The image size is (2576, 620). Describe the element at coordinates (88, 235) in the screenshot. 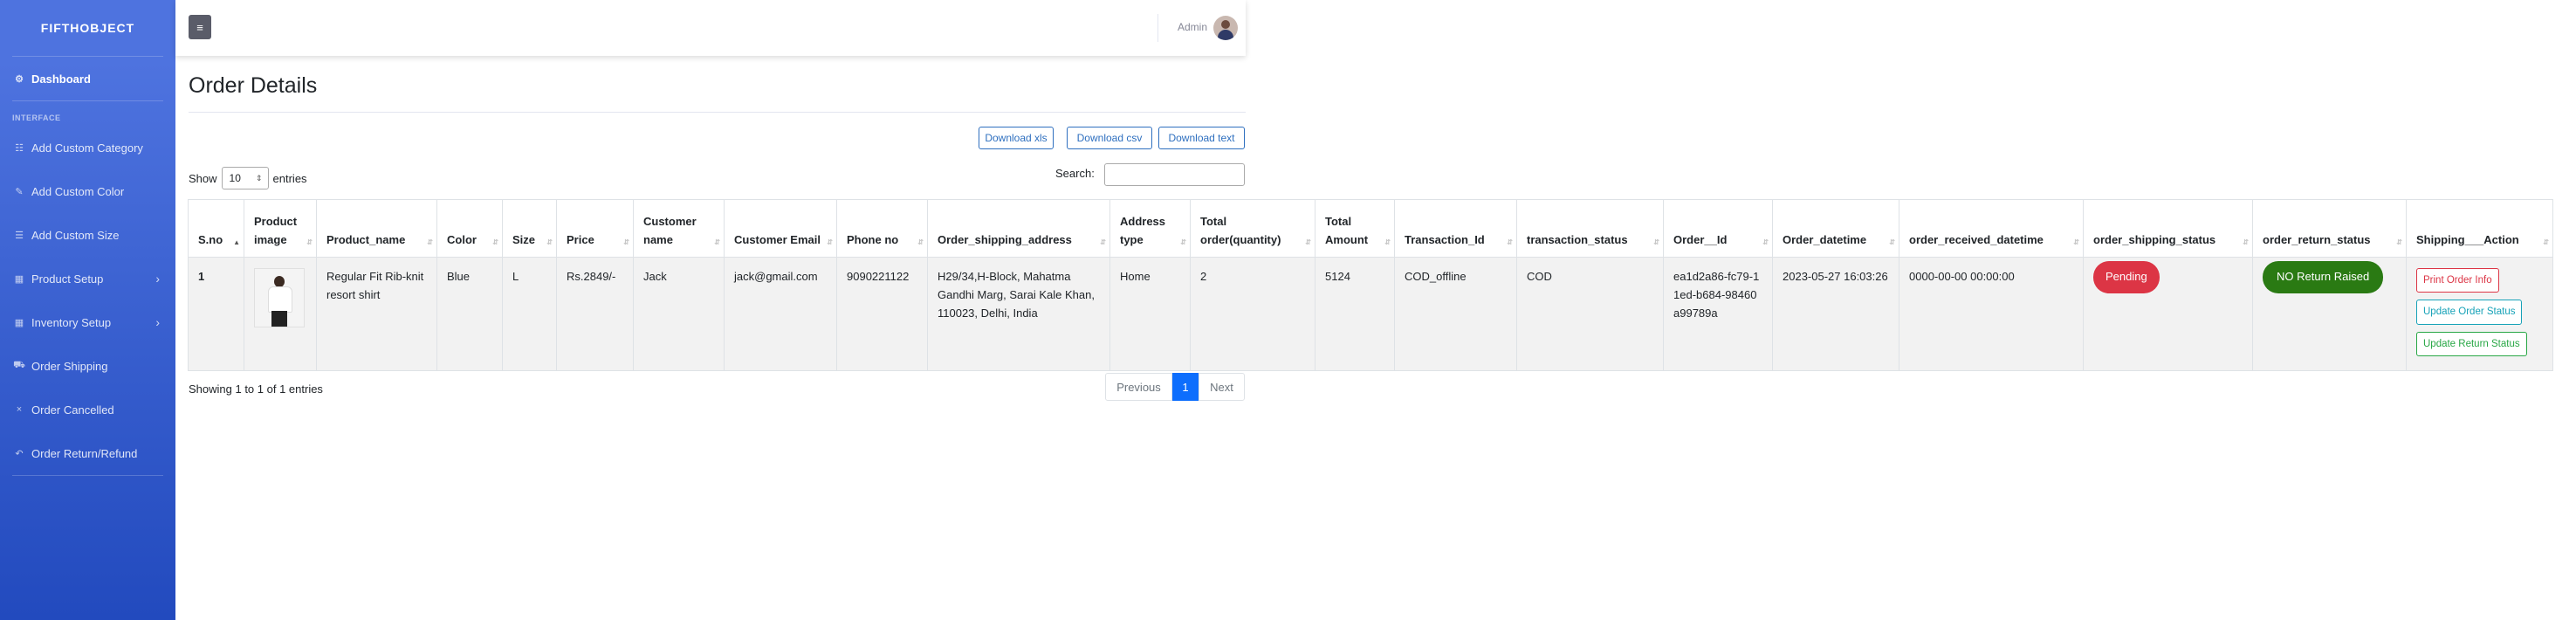

I see `sidebar-item-add-custom-size: ☰ Add Custom Size` at that location.